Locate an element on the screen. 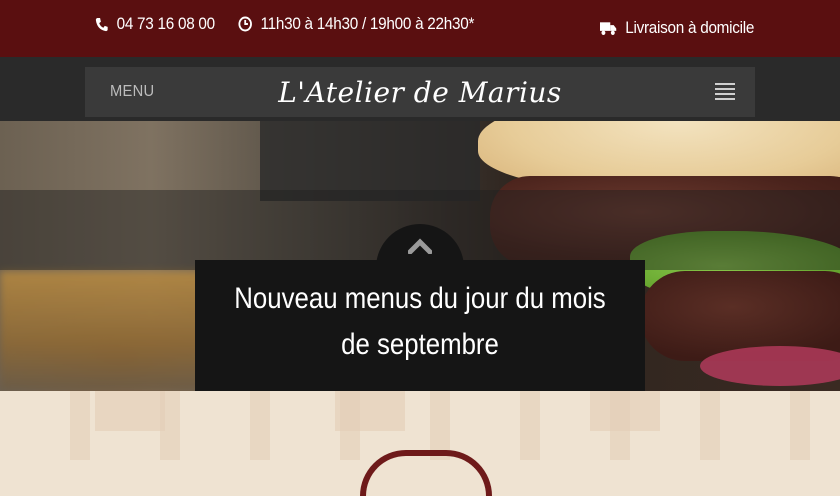 The image size is (840, 496). phone-link: 04 73 16 08 00 is located at coordinates (155, 24).